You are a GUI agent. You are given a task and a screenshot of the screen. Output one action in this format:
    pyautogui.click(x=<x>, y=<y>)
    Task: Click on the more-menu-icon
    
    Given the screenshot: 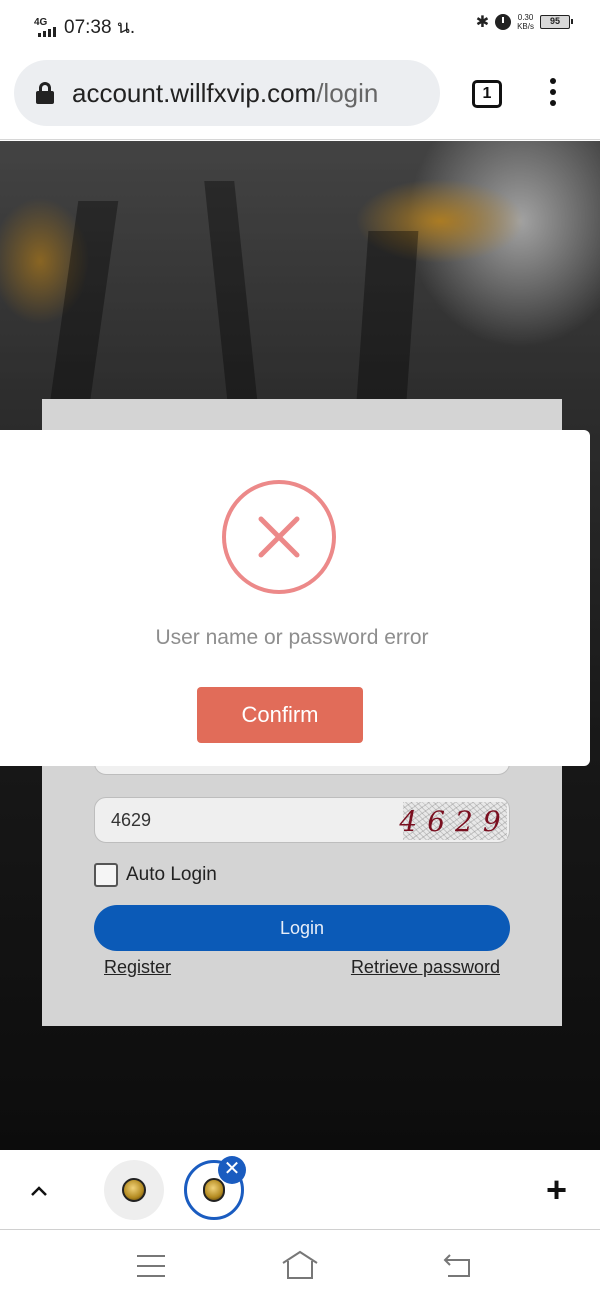 What is the action you would take?
    pyautogui.click(x=553, y=95)
    